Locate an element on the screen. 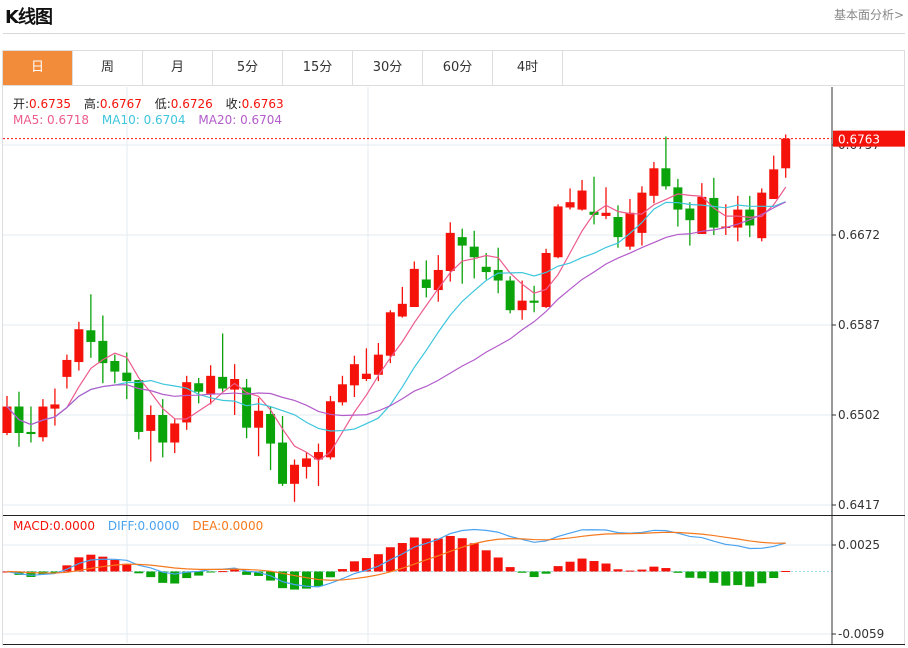 This screenshot has width=908, height=648. low-value: 0.6726 is located at coordinates (191, 104).